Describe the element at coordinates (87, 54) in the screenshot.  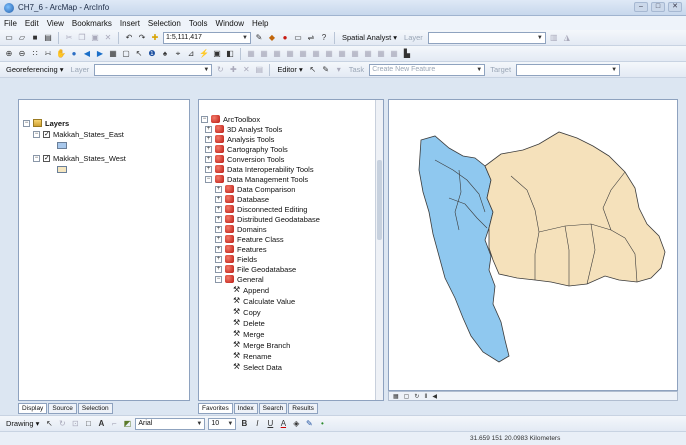
I see `back-extent-icon: ◀` at that location.